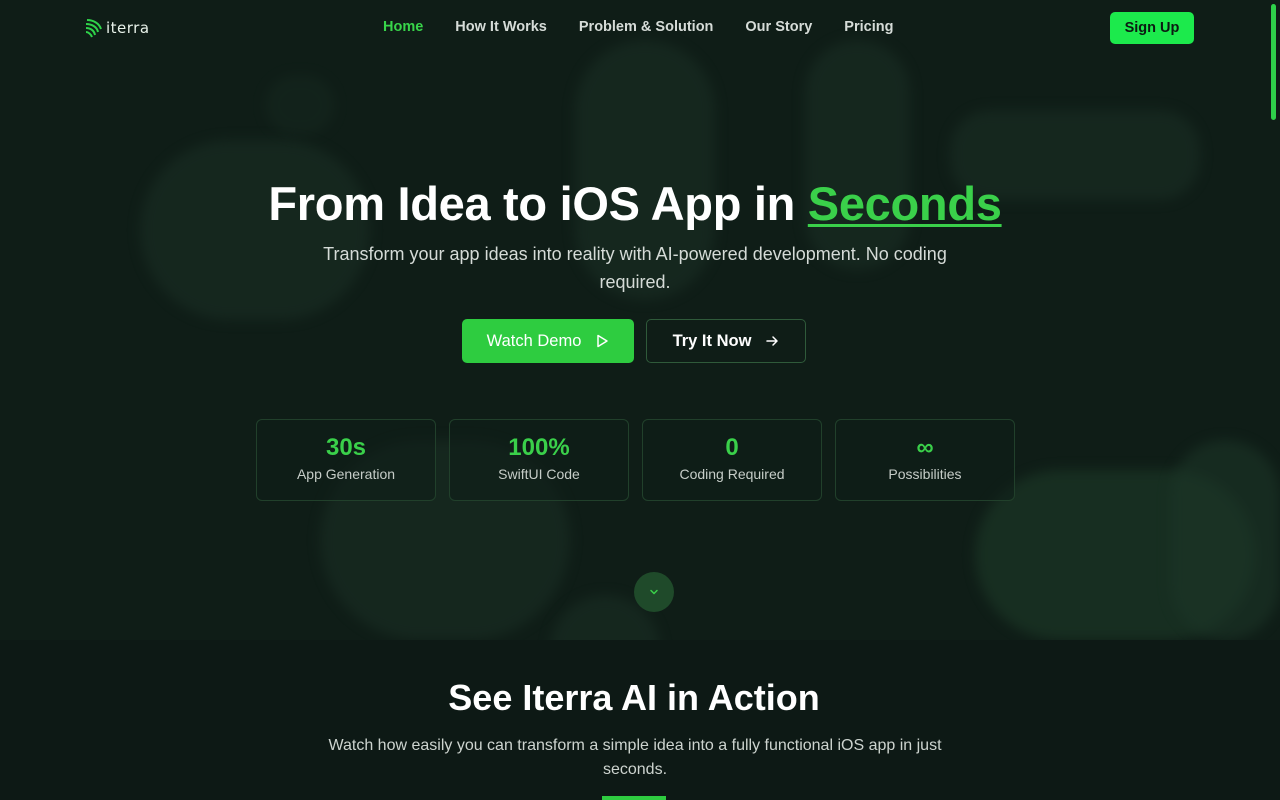 This screenshot has height=800, width=1280. I want to click on stat-label: Possibilities, so click(925, 474).